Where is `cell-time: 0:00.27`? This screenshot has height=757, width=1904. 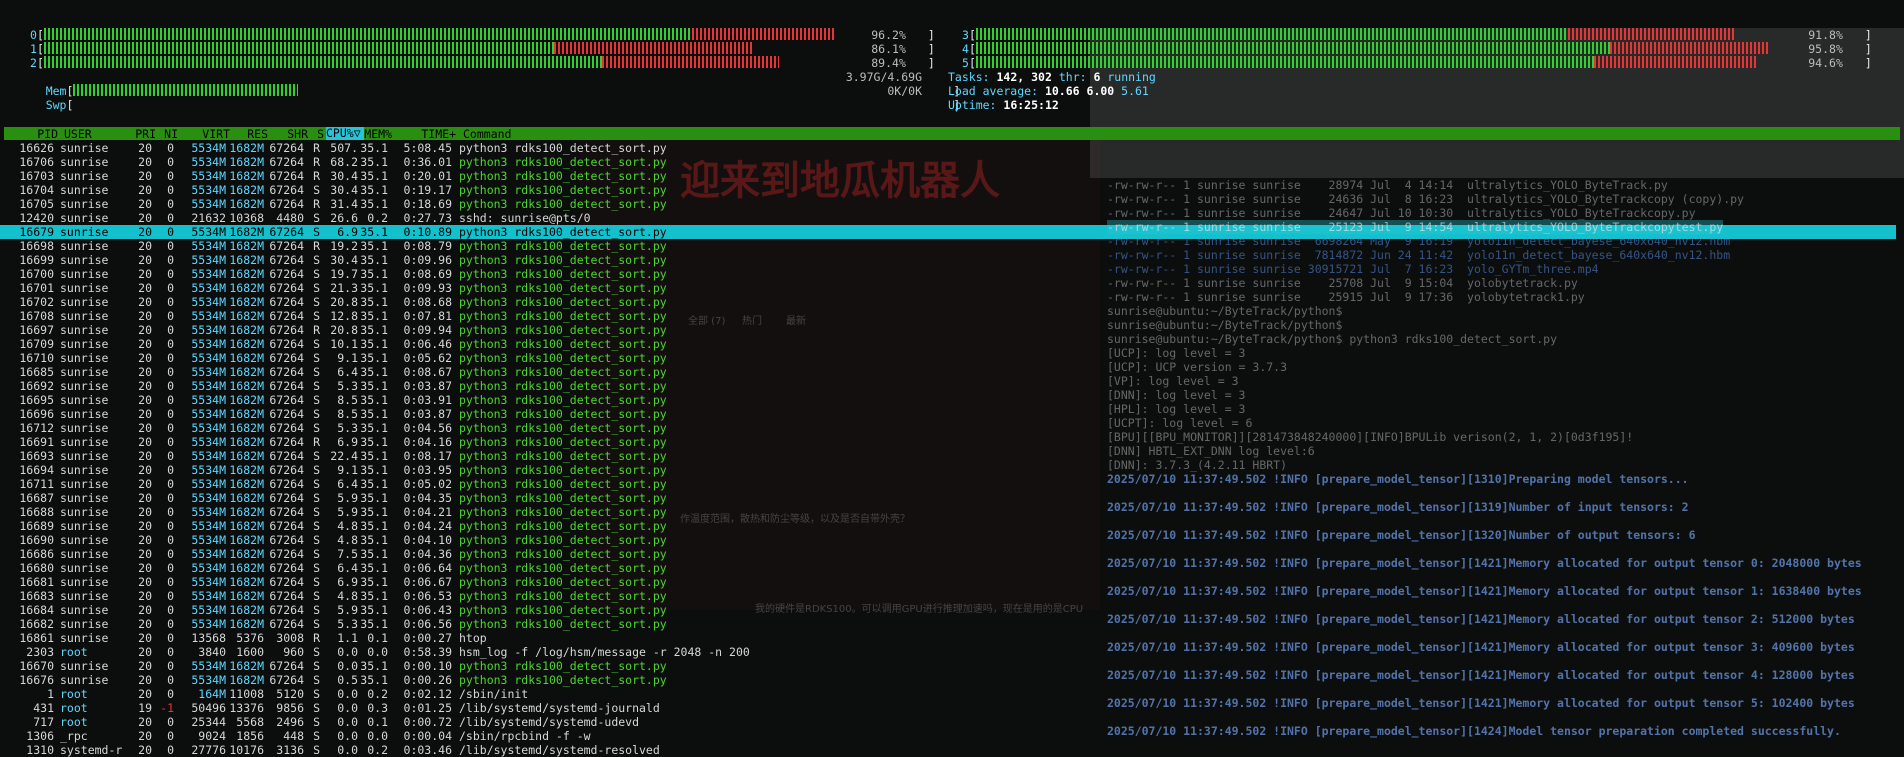 cell-time: 0:00.27 is located at coordinates (427, 638).